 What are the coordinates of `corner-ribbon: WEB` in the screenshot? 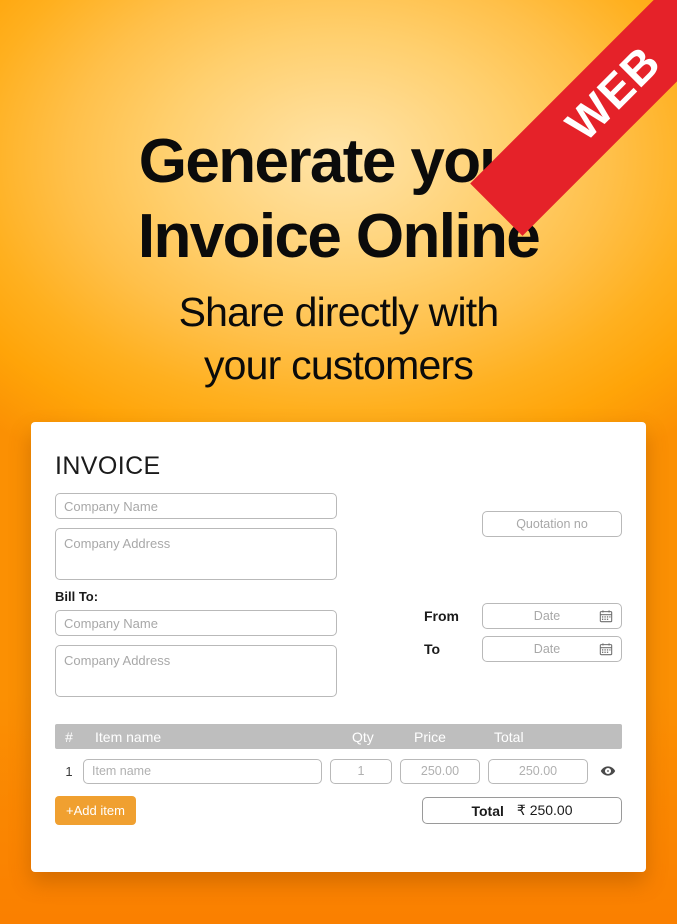 It's located at (552, 125).